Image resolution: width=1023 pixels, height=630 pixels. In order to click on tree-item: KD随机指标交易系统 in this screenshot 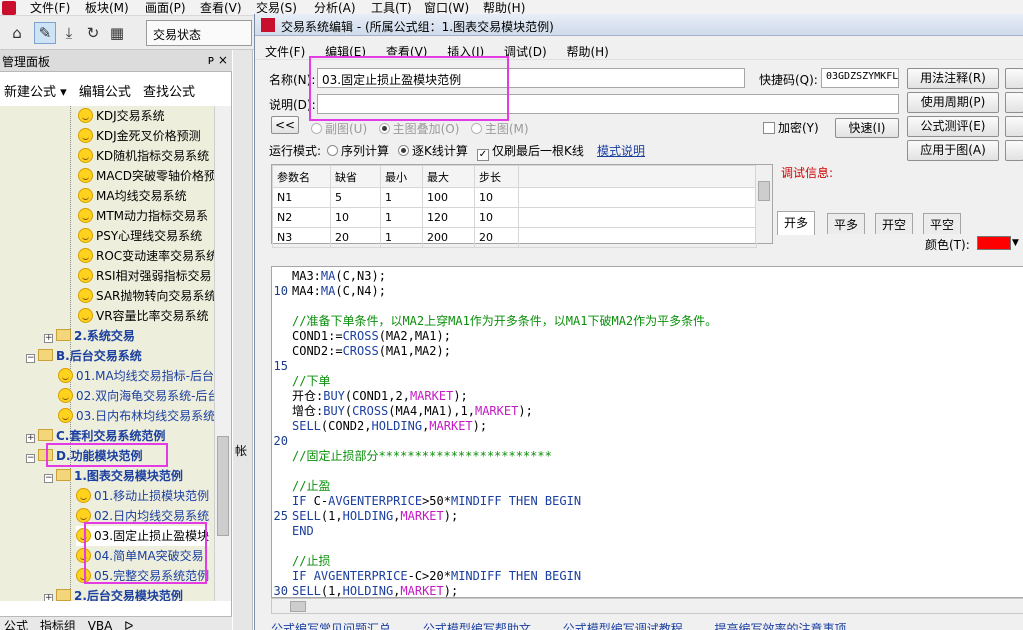, I will do `click(143, 156)`.